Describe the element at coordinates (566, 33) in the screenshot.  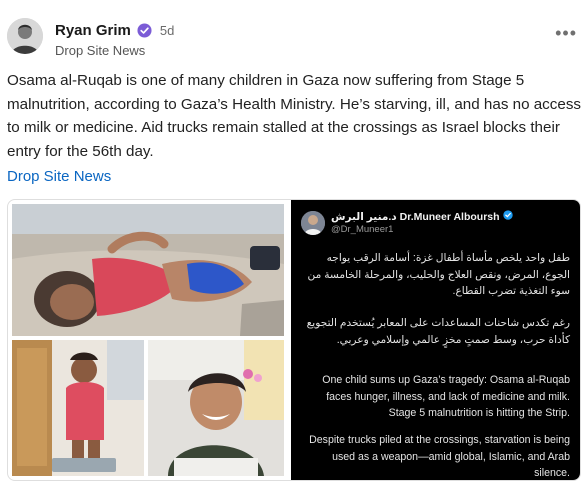
I see `more-options-icon: •••` at that location.